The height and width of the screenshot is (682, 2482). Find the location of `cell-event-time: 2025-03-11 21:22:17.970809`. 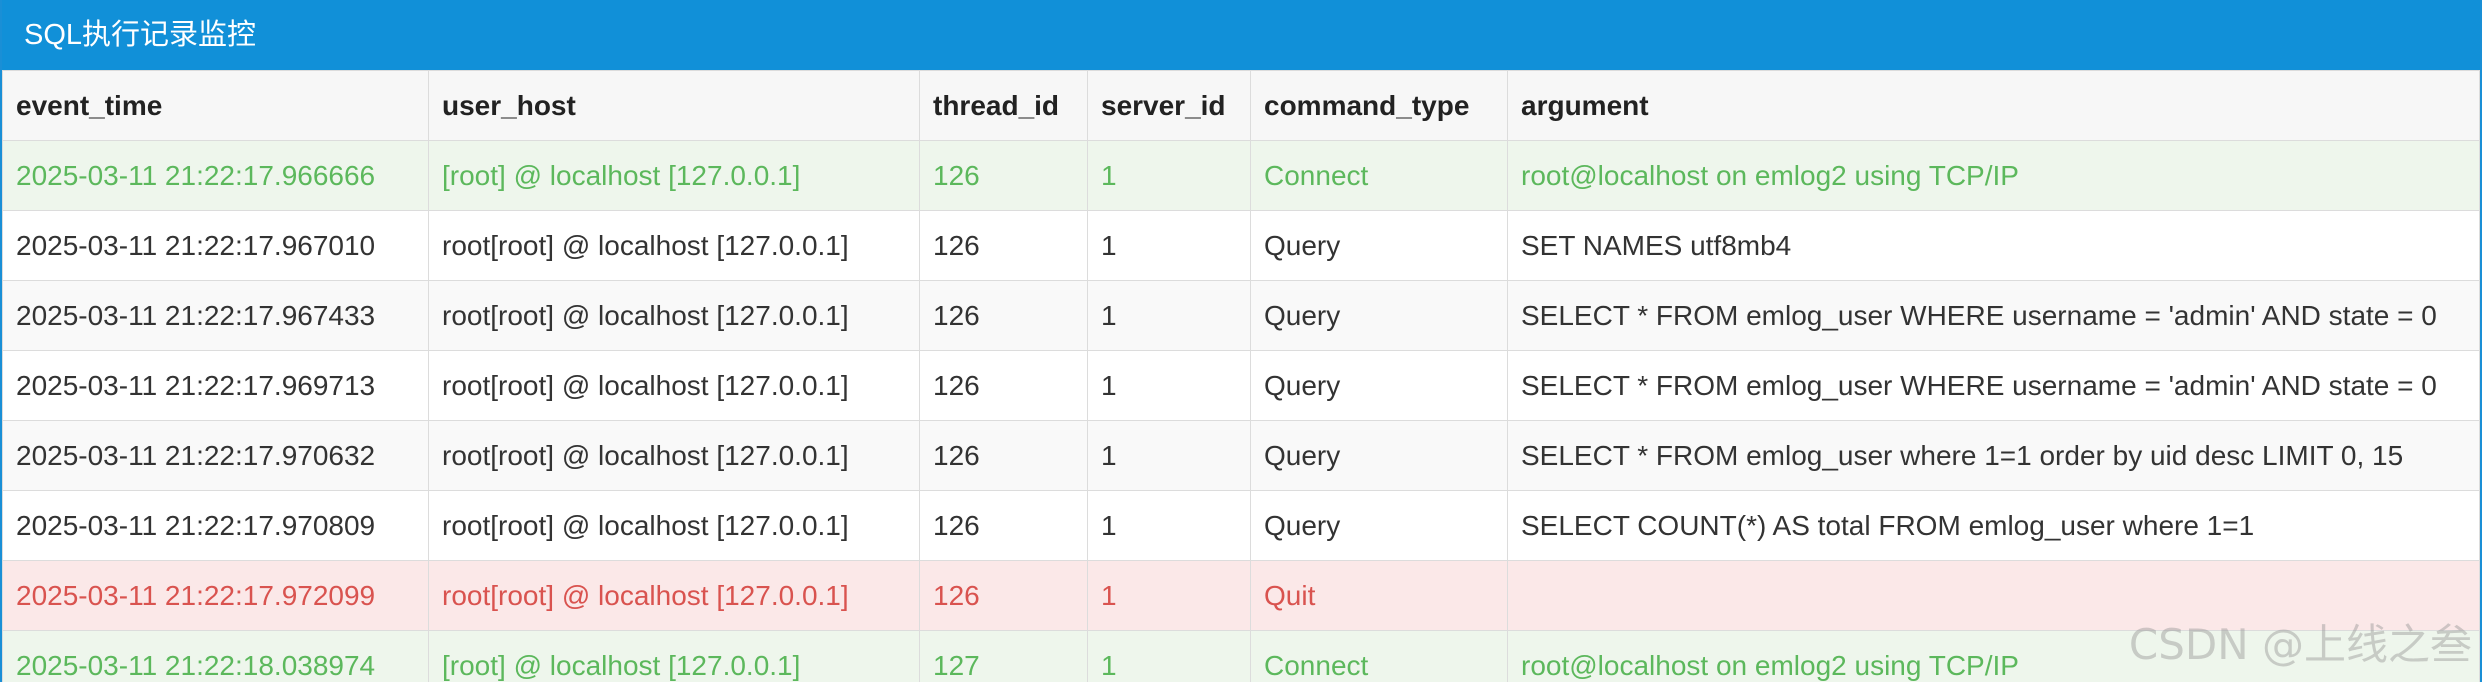

cell-event-time: 2025-03-11 21:22:17.970809 is located at coordinates (215, 525).